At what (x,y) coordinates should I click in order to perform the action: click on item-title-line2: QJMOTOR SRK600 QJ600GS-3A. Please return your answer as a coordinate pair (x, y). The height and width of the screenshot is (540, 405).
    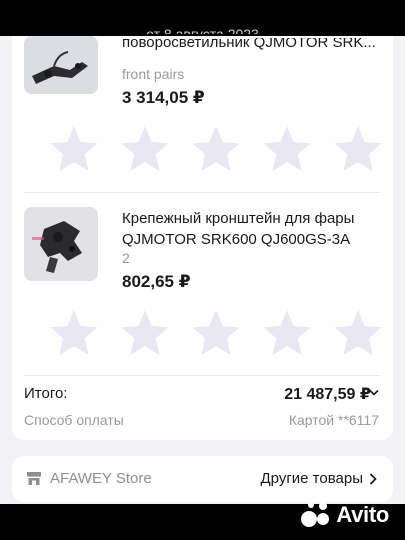
    Looking at the image, I should click on (236, 239).